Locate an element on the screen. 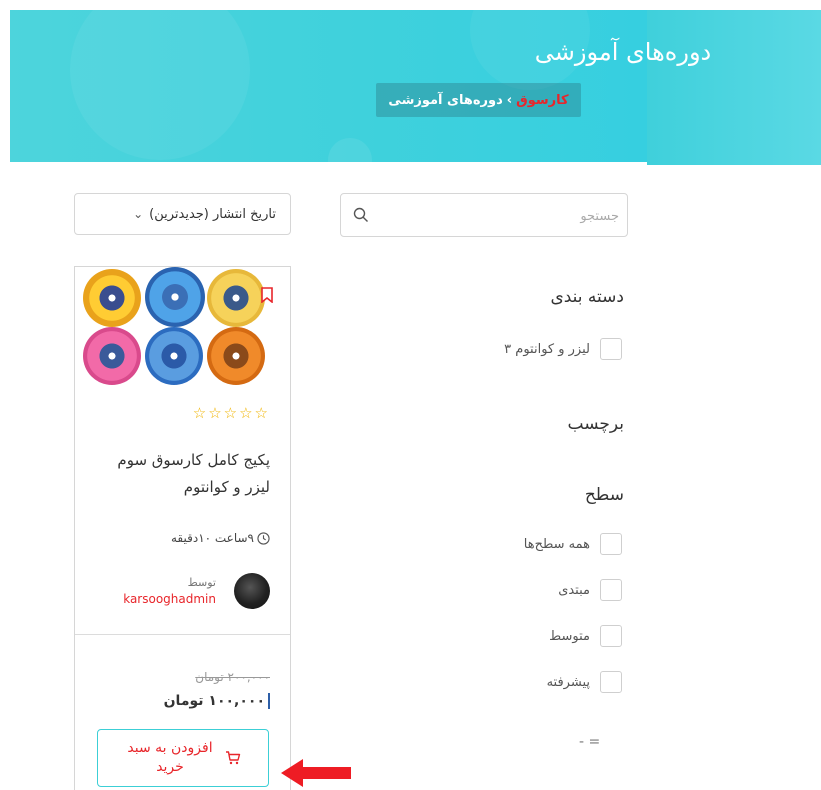 This screenshot has width=821, height=790. search-input is located at coordinates (499, 216).